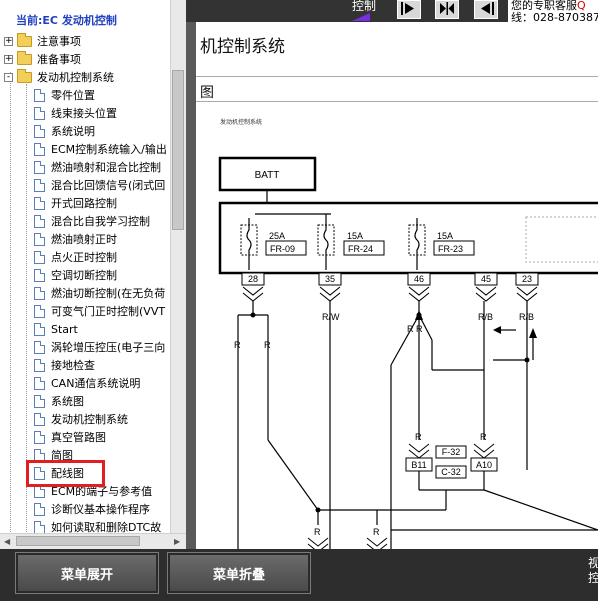  What do you see at coordinates (277, 236) in the screenshot?
I see `fuse-amp: 25A` at bounding box center [277, 236].